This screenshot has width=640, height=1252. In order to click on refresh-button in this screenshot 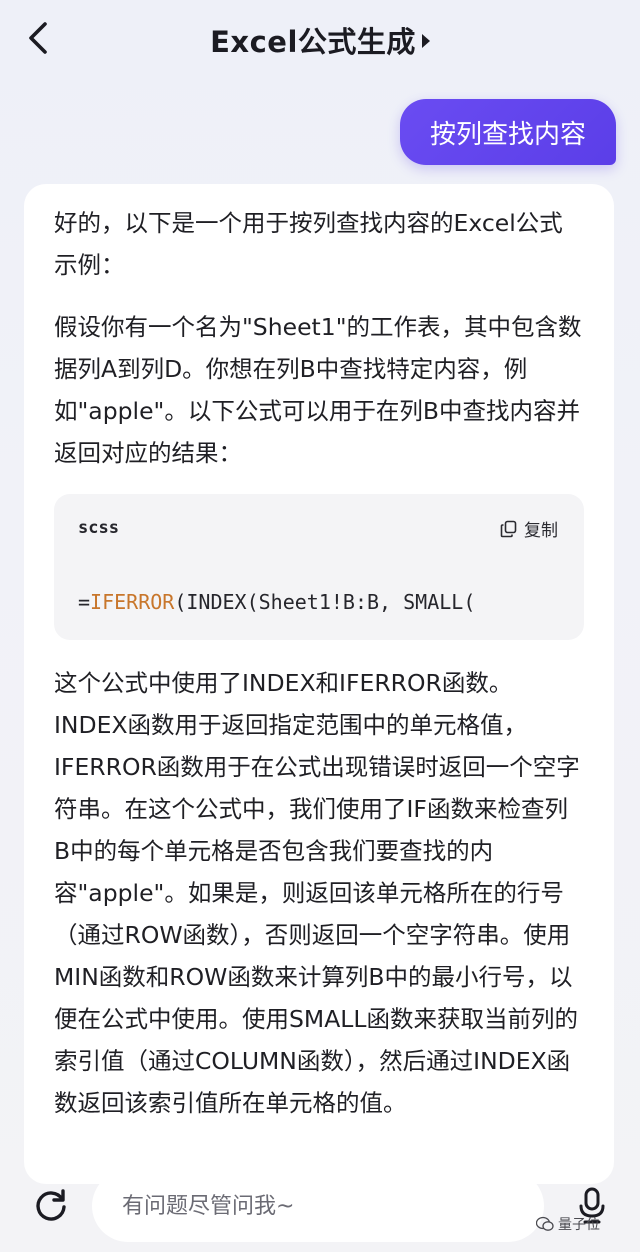, I will do `click(51, 1205)`.